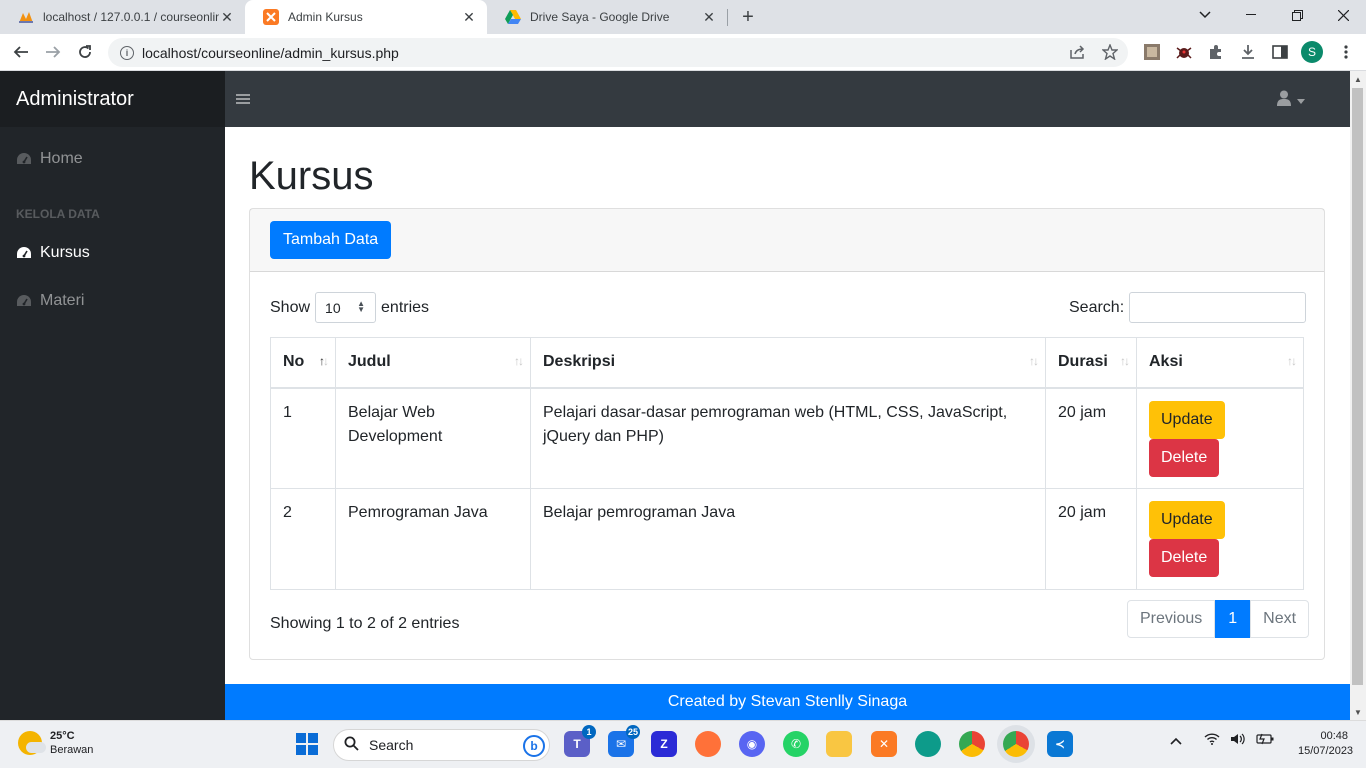 The width and height of the screenshot is (1366, 768). I want to click on extension-bug-icon, so click(1184, 52).